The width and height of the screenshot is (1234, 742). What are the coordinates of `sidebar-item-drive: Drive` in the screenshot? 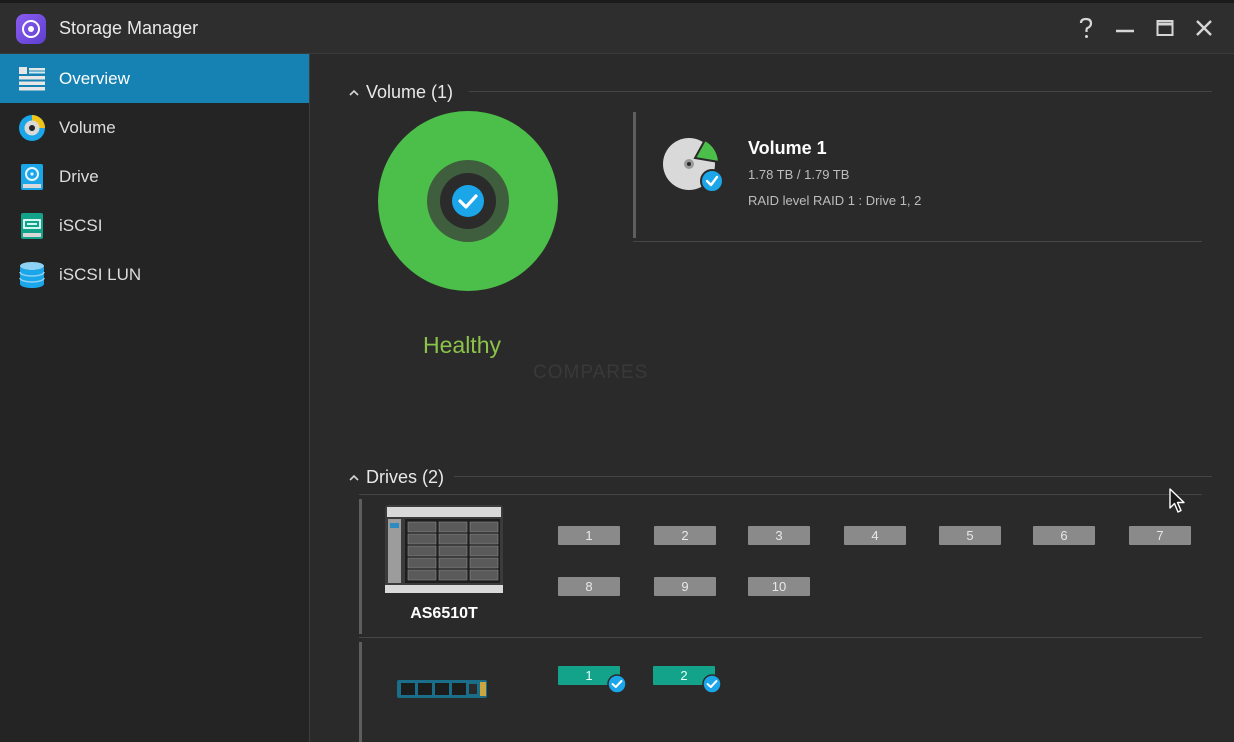 It's located at (154, 176).